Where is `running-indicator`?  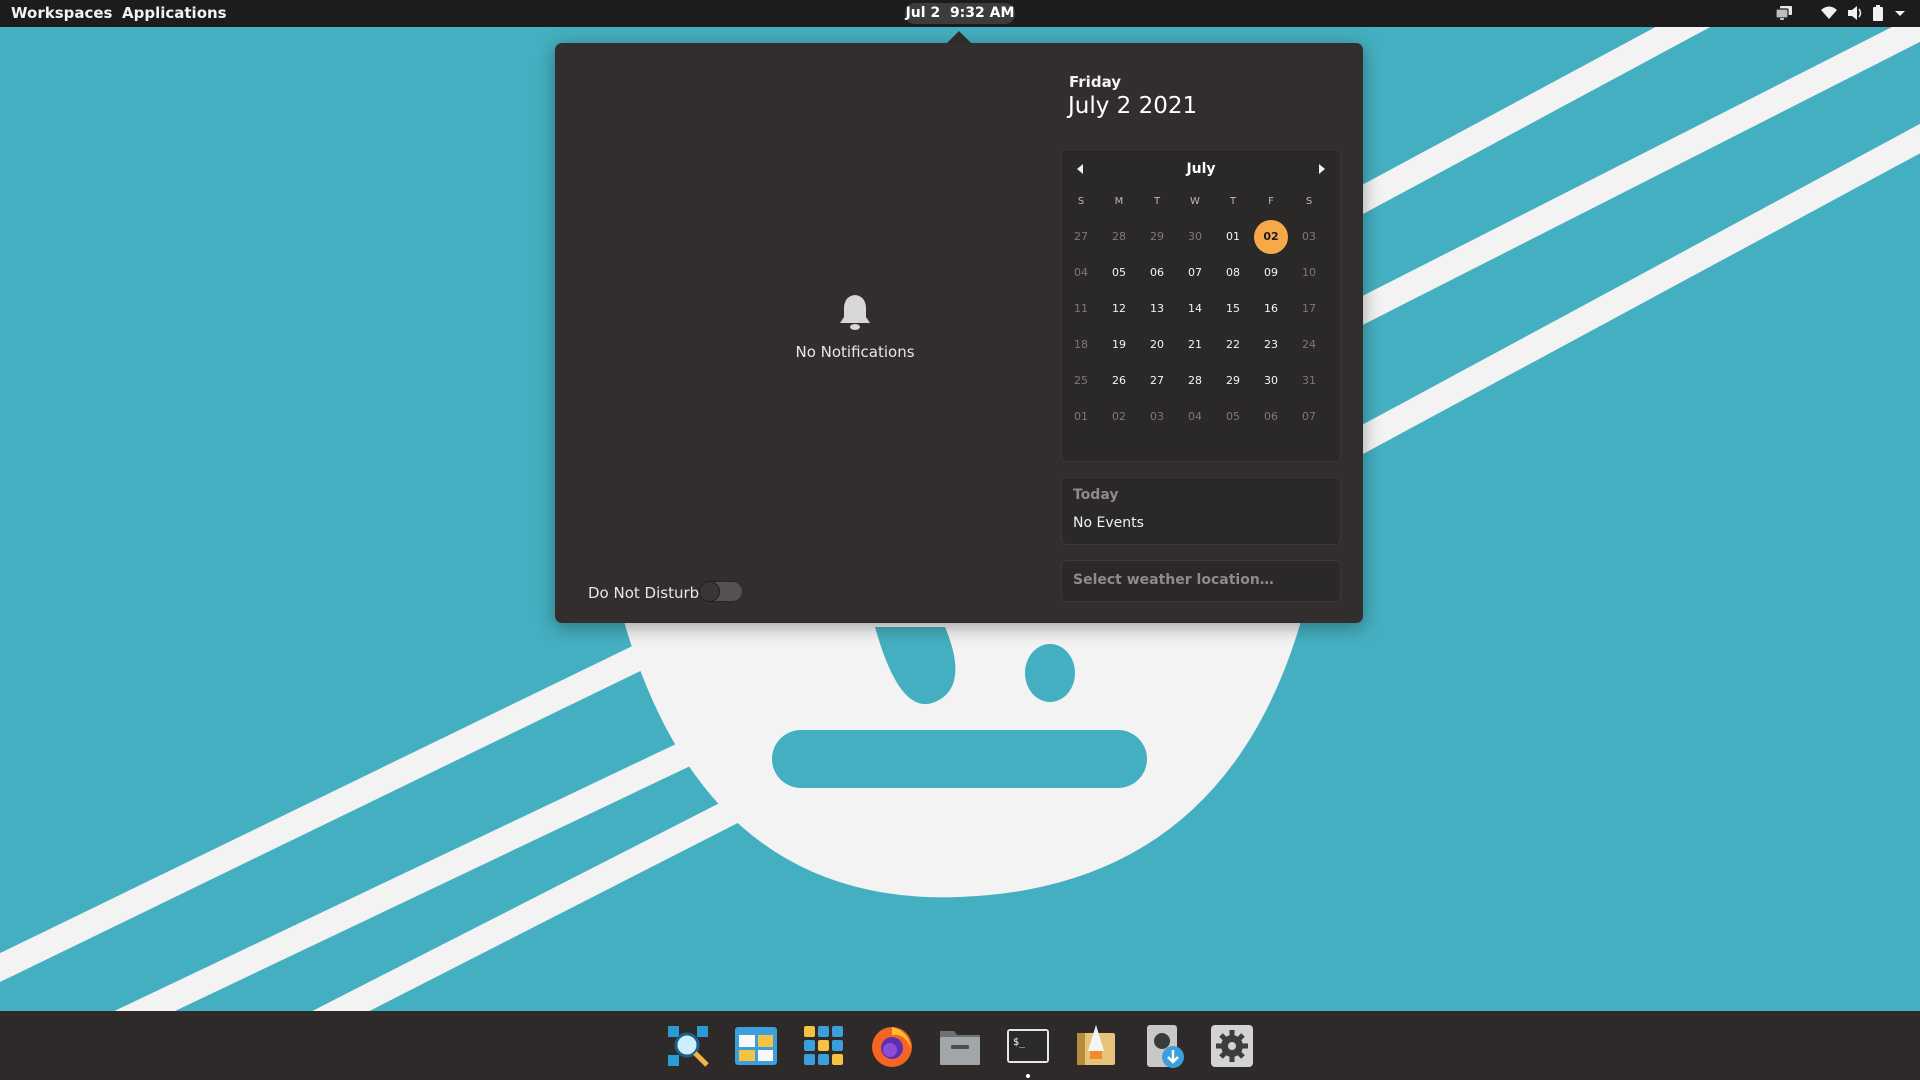 running-indicator is located at coordinates (1028, 1076).